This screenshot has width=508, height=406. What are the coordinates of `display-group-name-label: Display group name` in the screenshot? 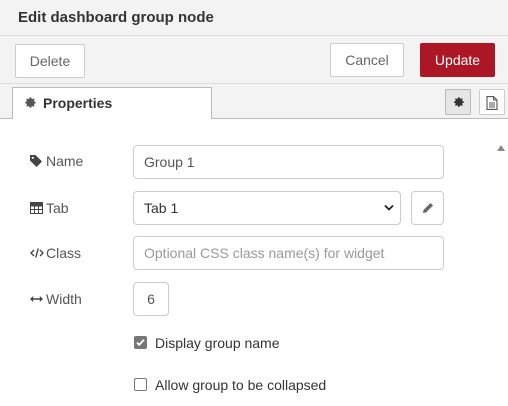 It's located at (217, 343).